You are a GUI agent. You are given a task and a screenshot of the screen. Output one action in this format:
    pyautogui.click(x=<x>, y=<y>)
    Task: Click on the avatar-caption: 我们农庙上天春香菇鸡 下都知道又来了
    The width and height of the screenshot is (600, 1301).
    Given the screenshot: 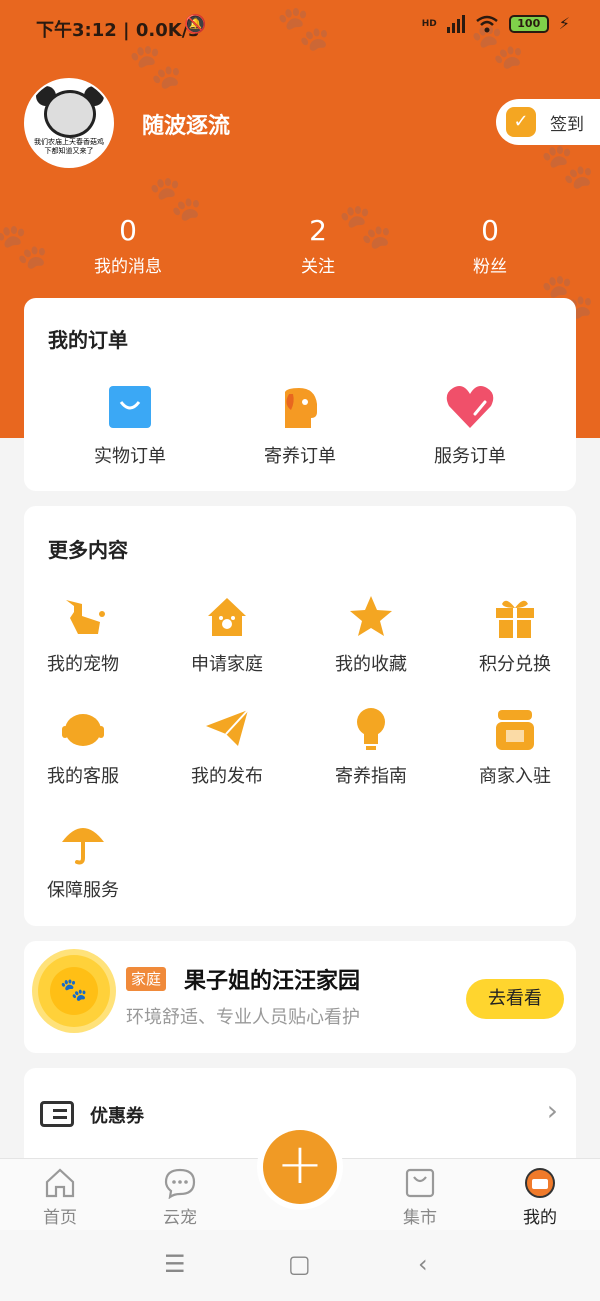 What is the action you would take?
    pyautogui.click(x=69, y=146)
    